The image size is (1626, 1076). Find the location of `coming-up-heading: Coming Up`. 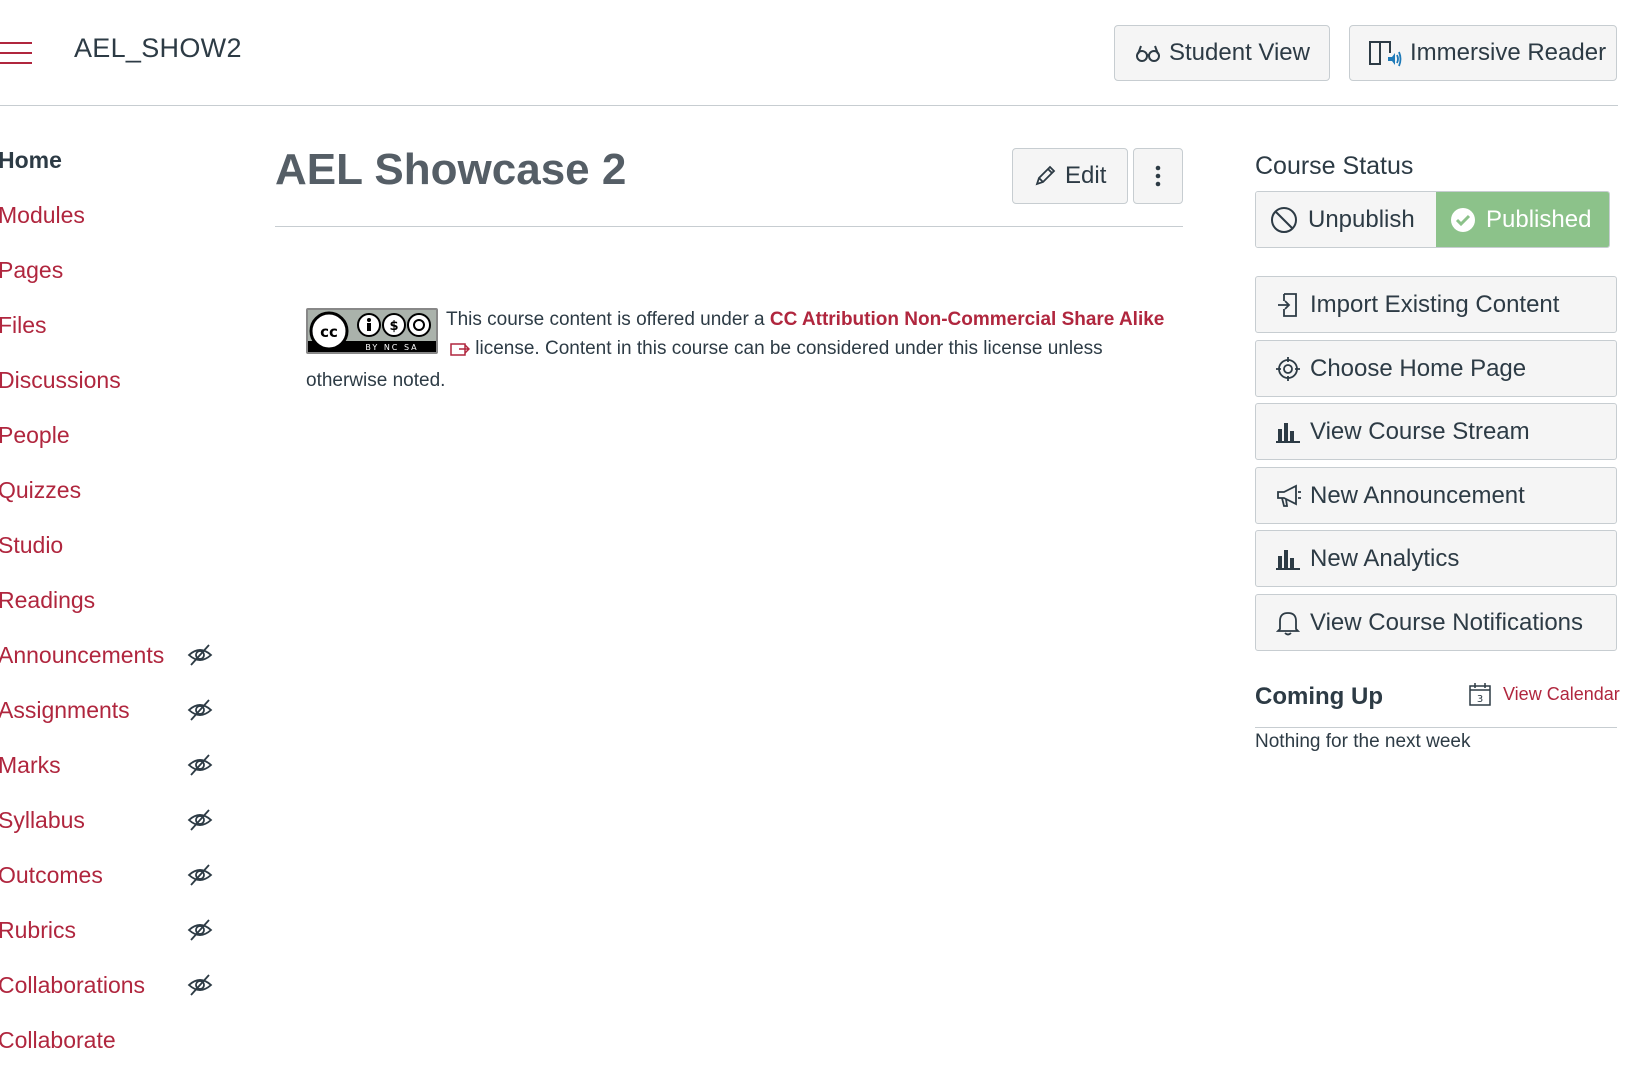

coming-up-heading: Coming Up is located at coordinates (1319, 696).